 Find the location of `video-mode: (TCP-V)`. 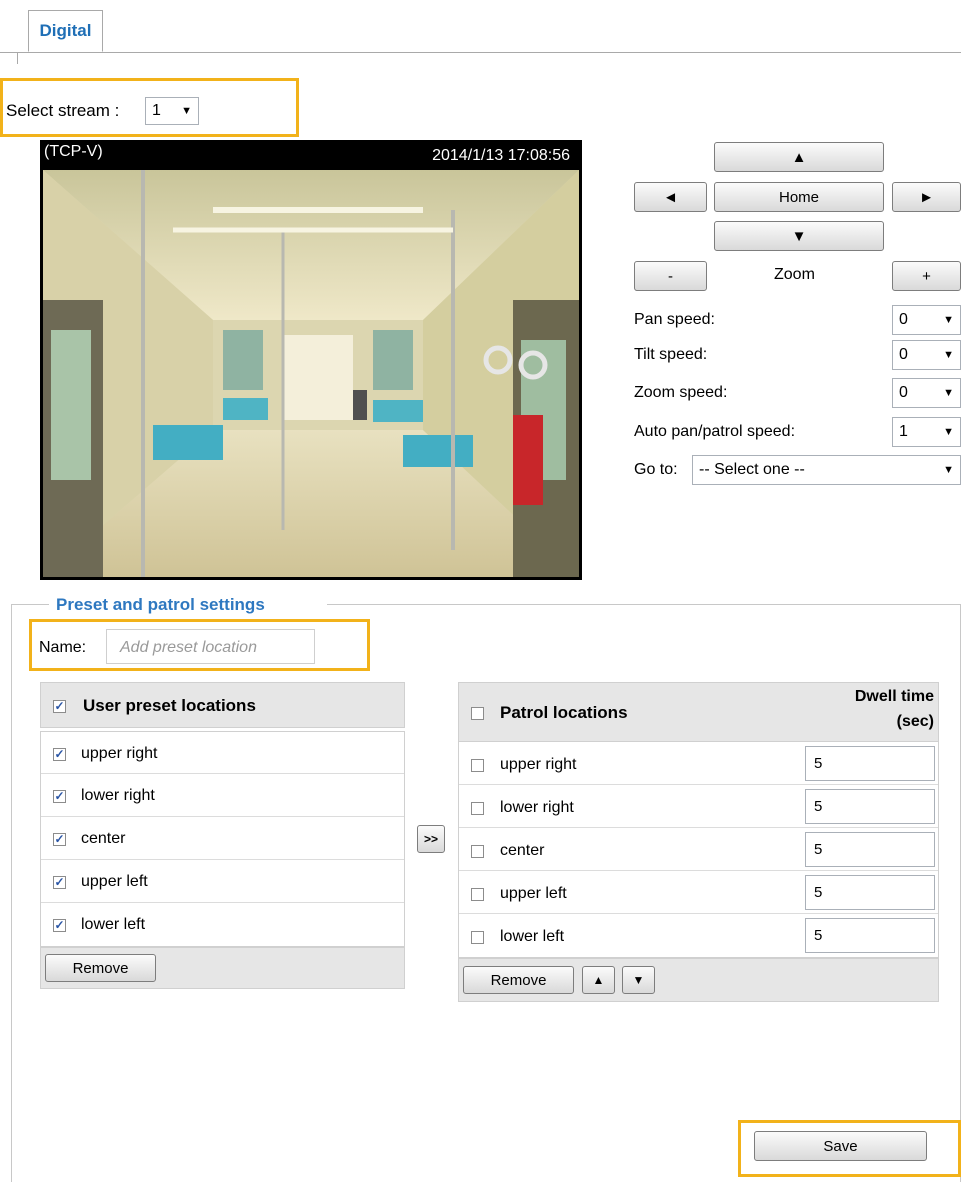

video-mode: (TCP-V) is located at coordinates (73, 151).